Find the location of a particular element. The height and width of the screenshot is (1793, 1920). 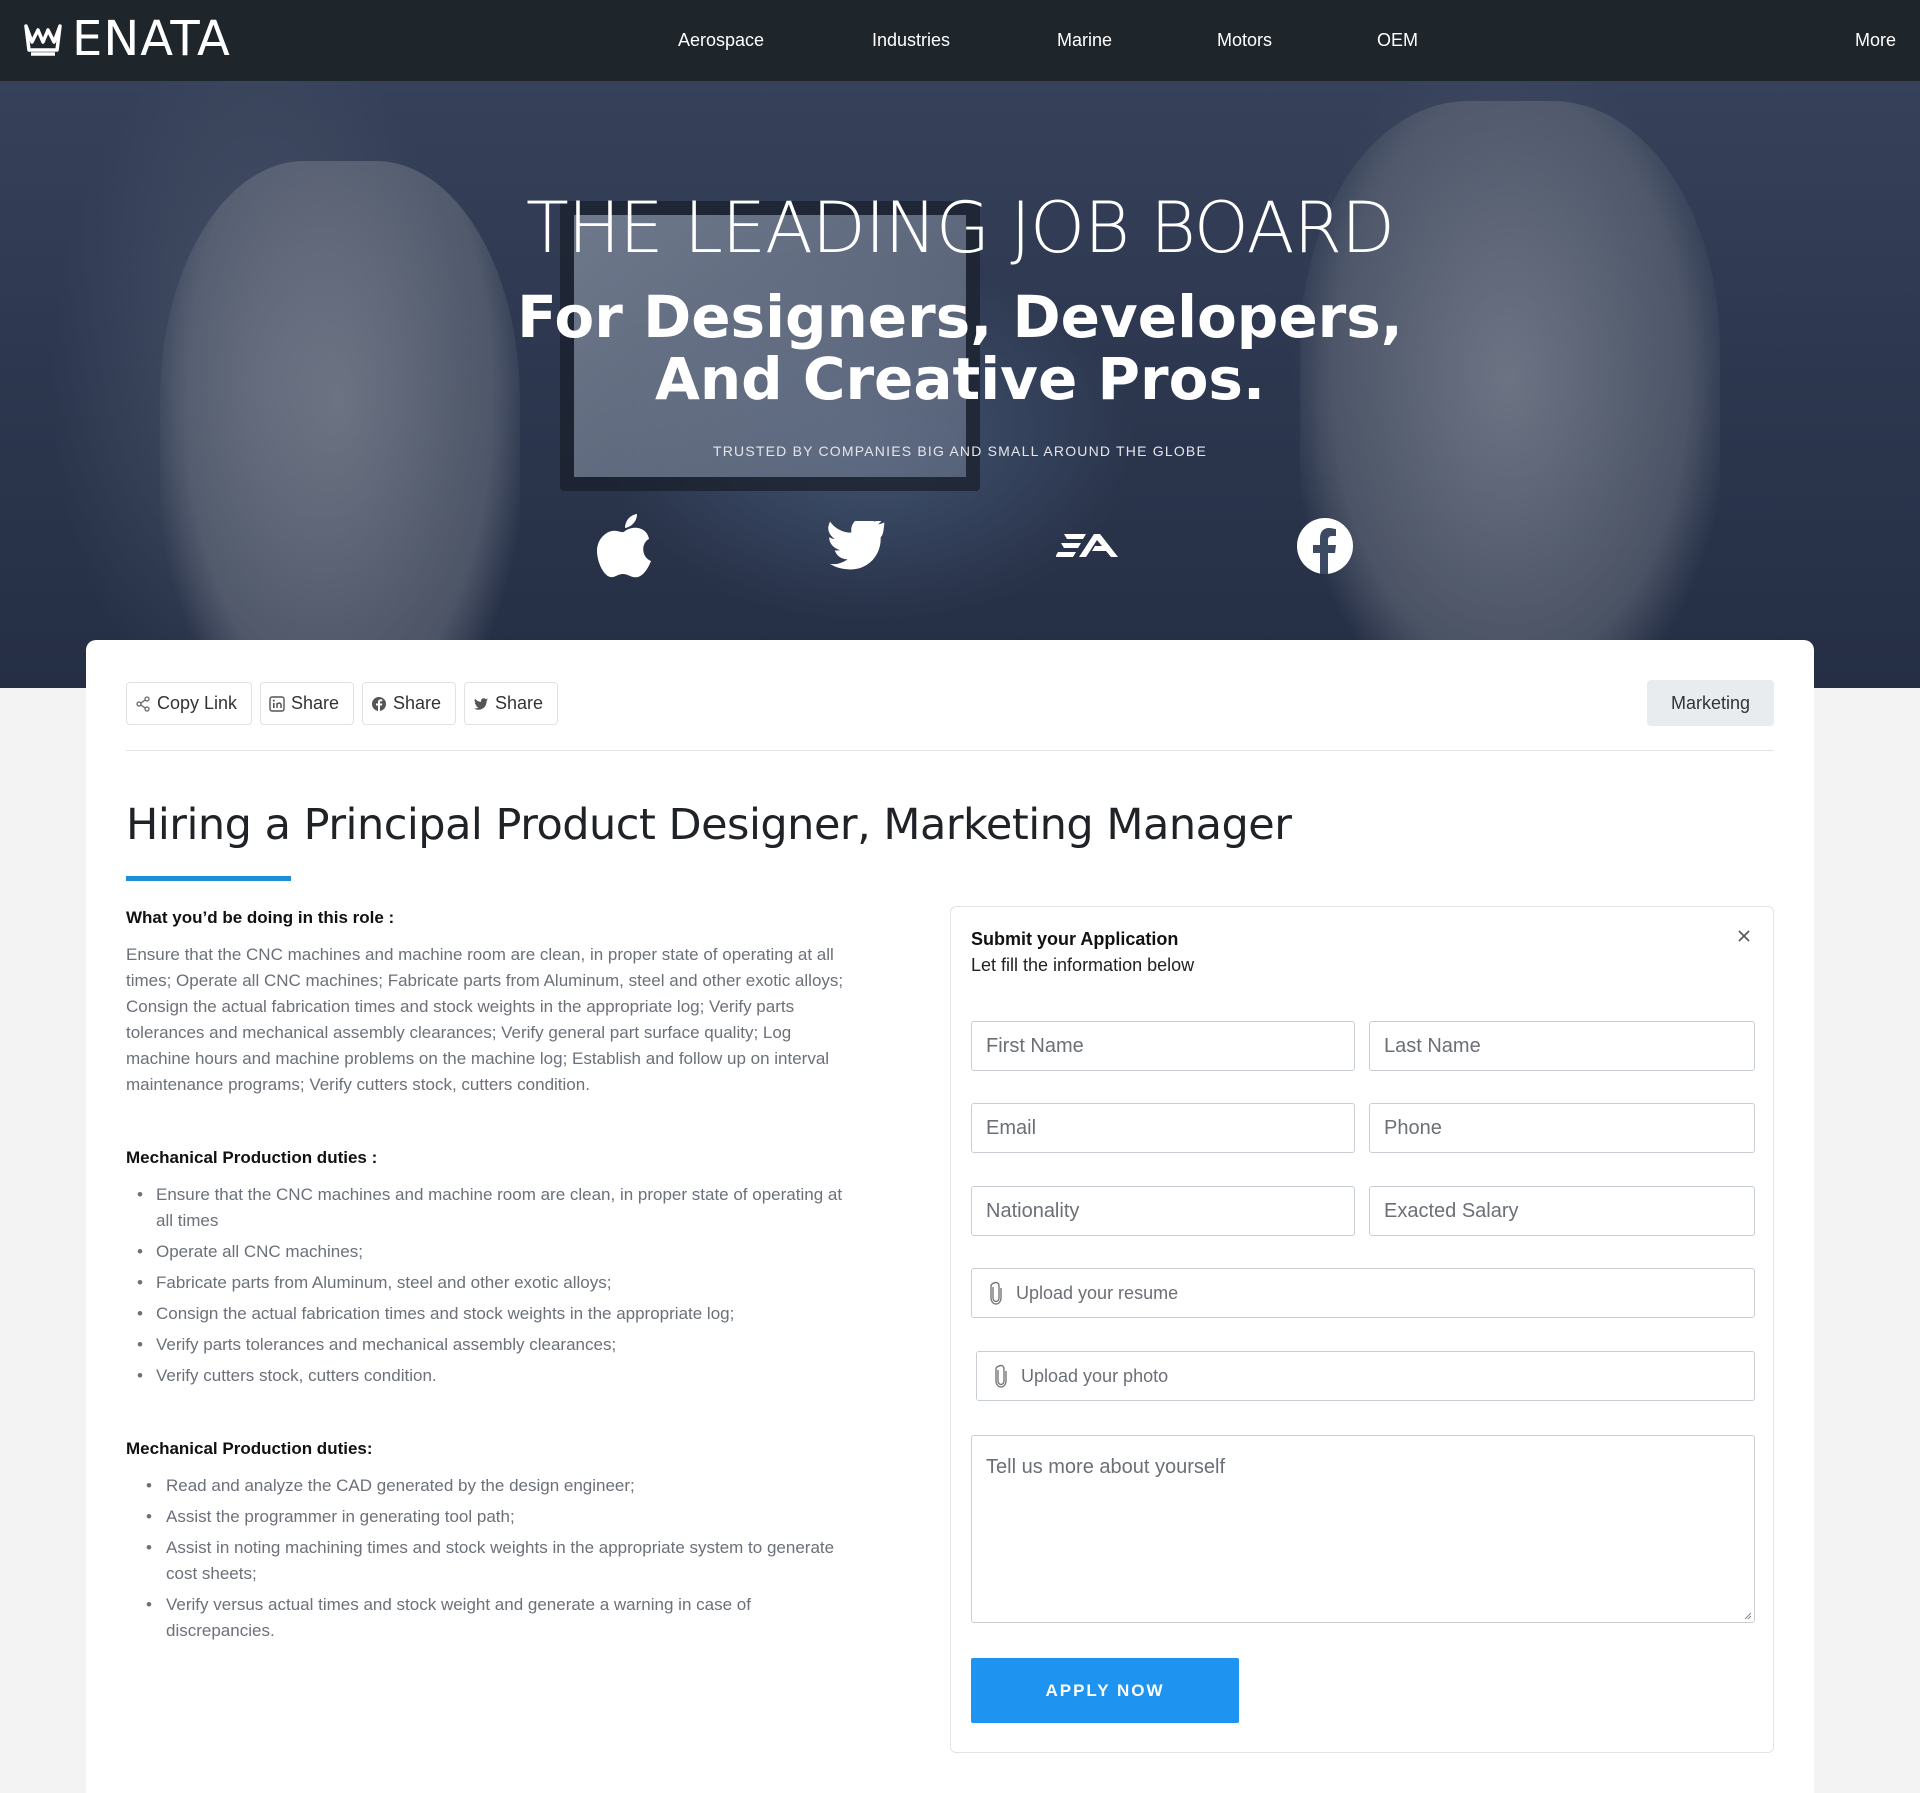

linkedin-share-button: Share is located at coordinates (307, 703).